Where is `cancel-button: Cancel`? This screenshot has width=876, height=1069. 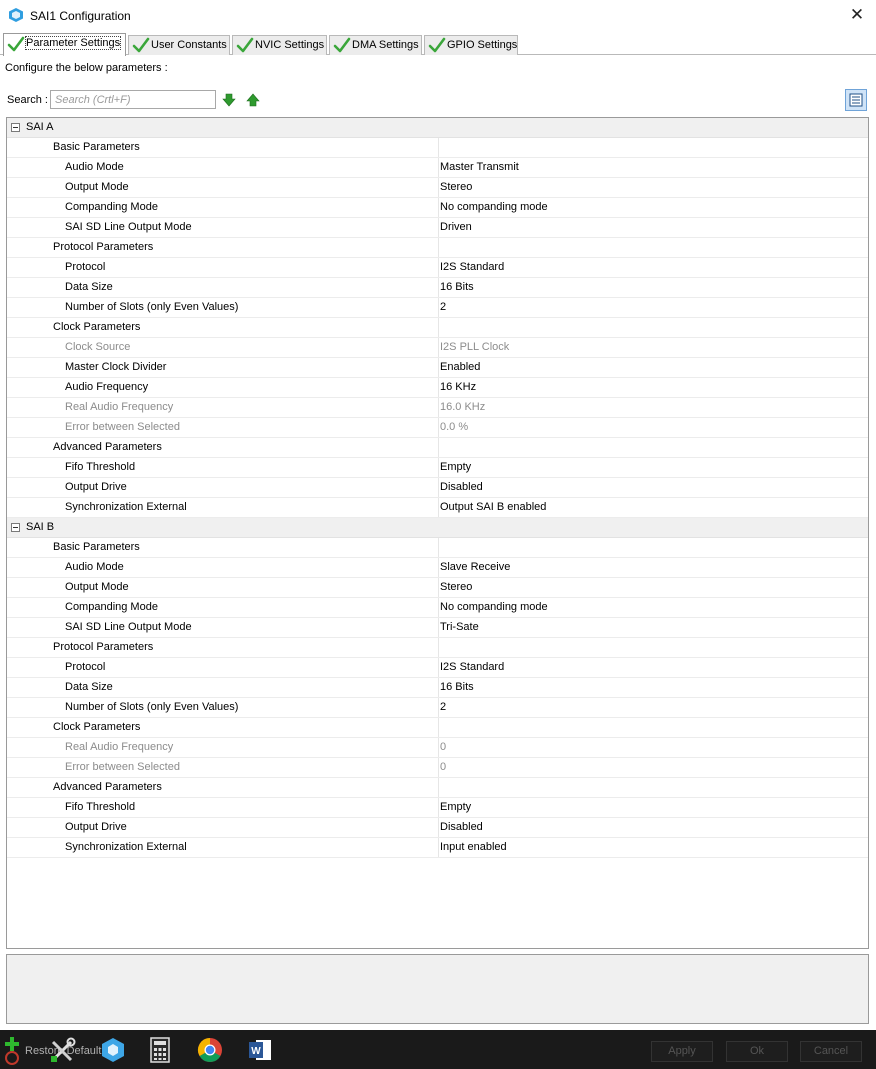 cancel-button: Cancel is located at coordinates (831, 1051).